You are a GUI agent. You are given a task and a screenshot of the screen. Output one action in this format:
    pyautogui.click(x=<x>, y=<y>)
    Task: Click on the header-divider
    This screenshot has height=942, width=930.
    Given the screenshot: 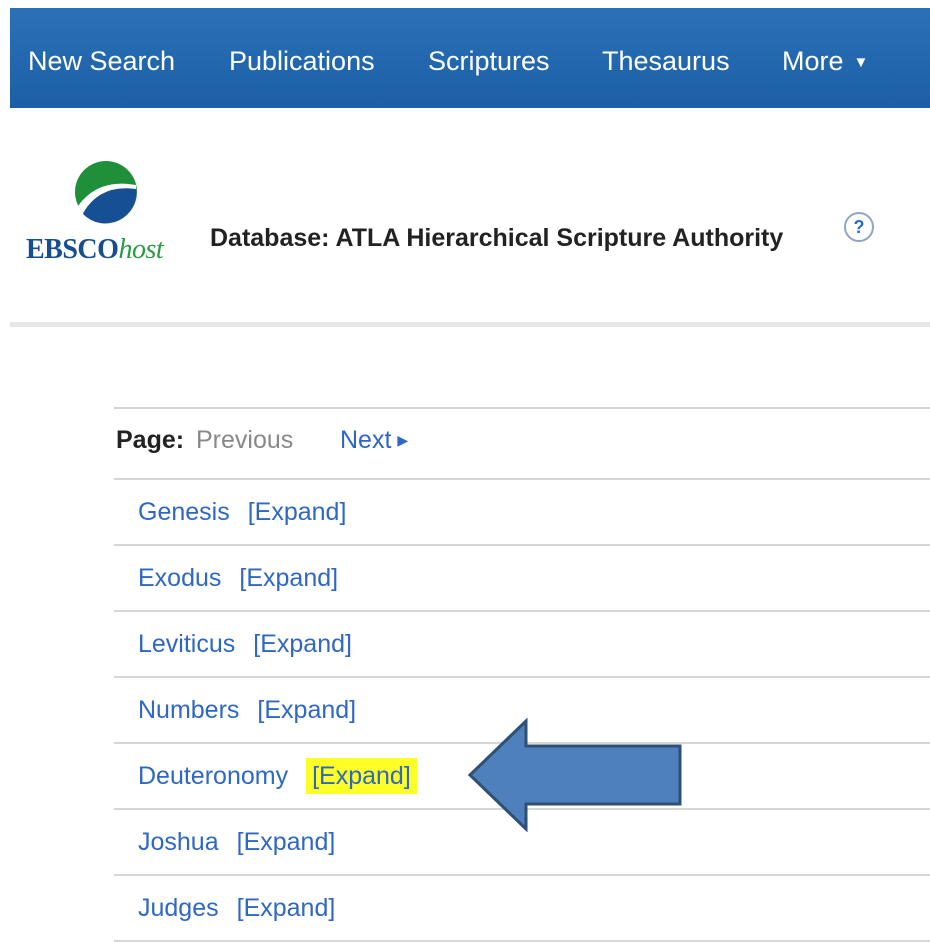 What is the action you would take?
    pyautogui.click(x=470, y=324)
    